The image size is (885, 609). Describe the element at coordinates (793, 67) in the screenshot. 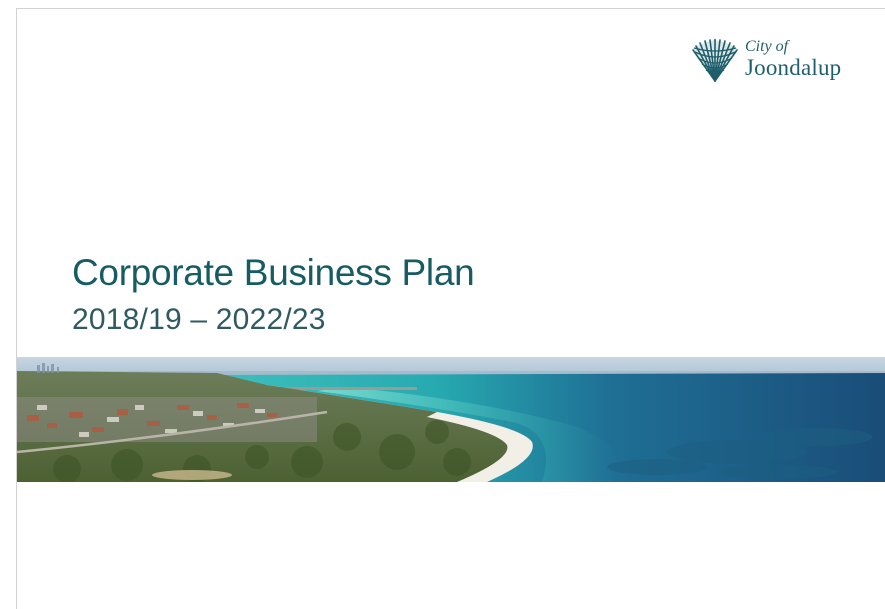

I see `logo-line2: Joondalup` at that location.